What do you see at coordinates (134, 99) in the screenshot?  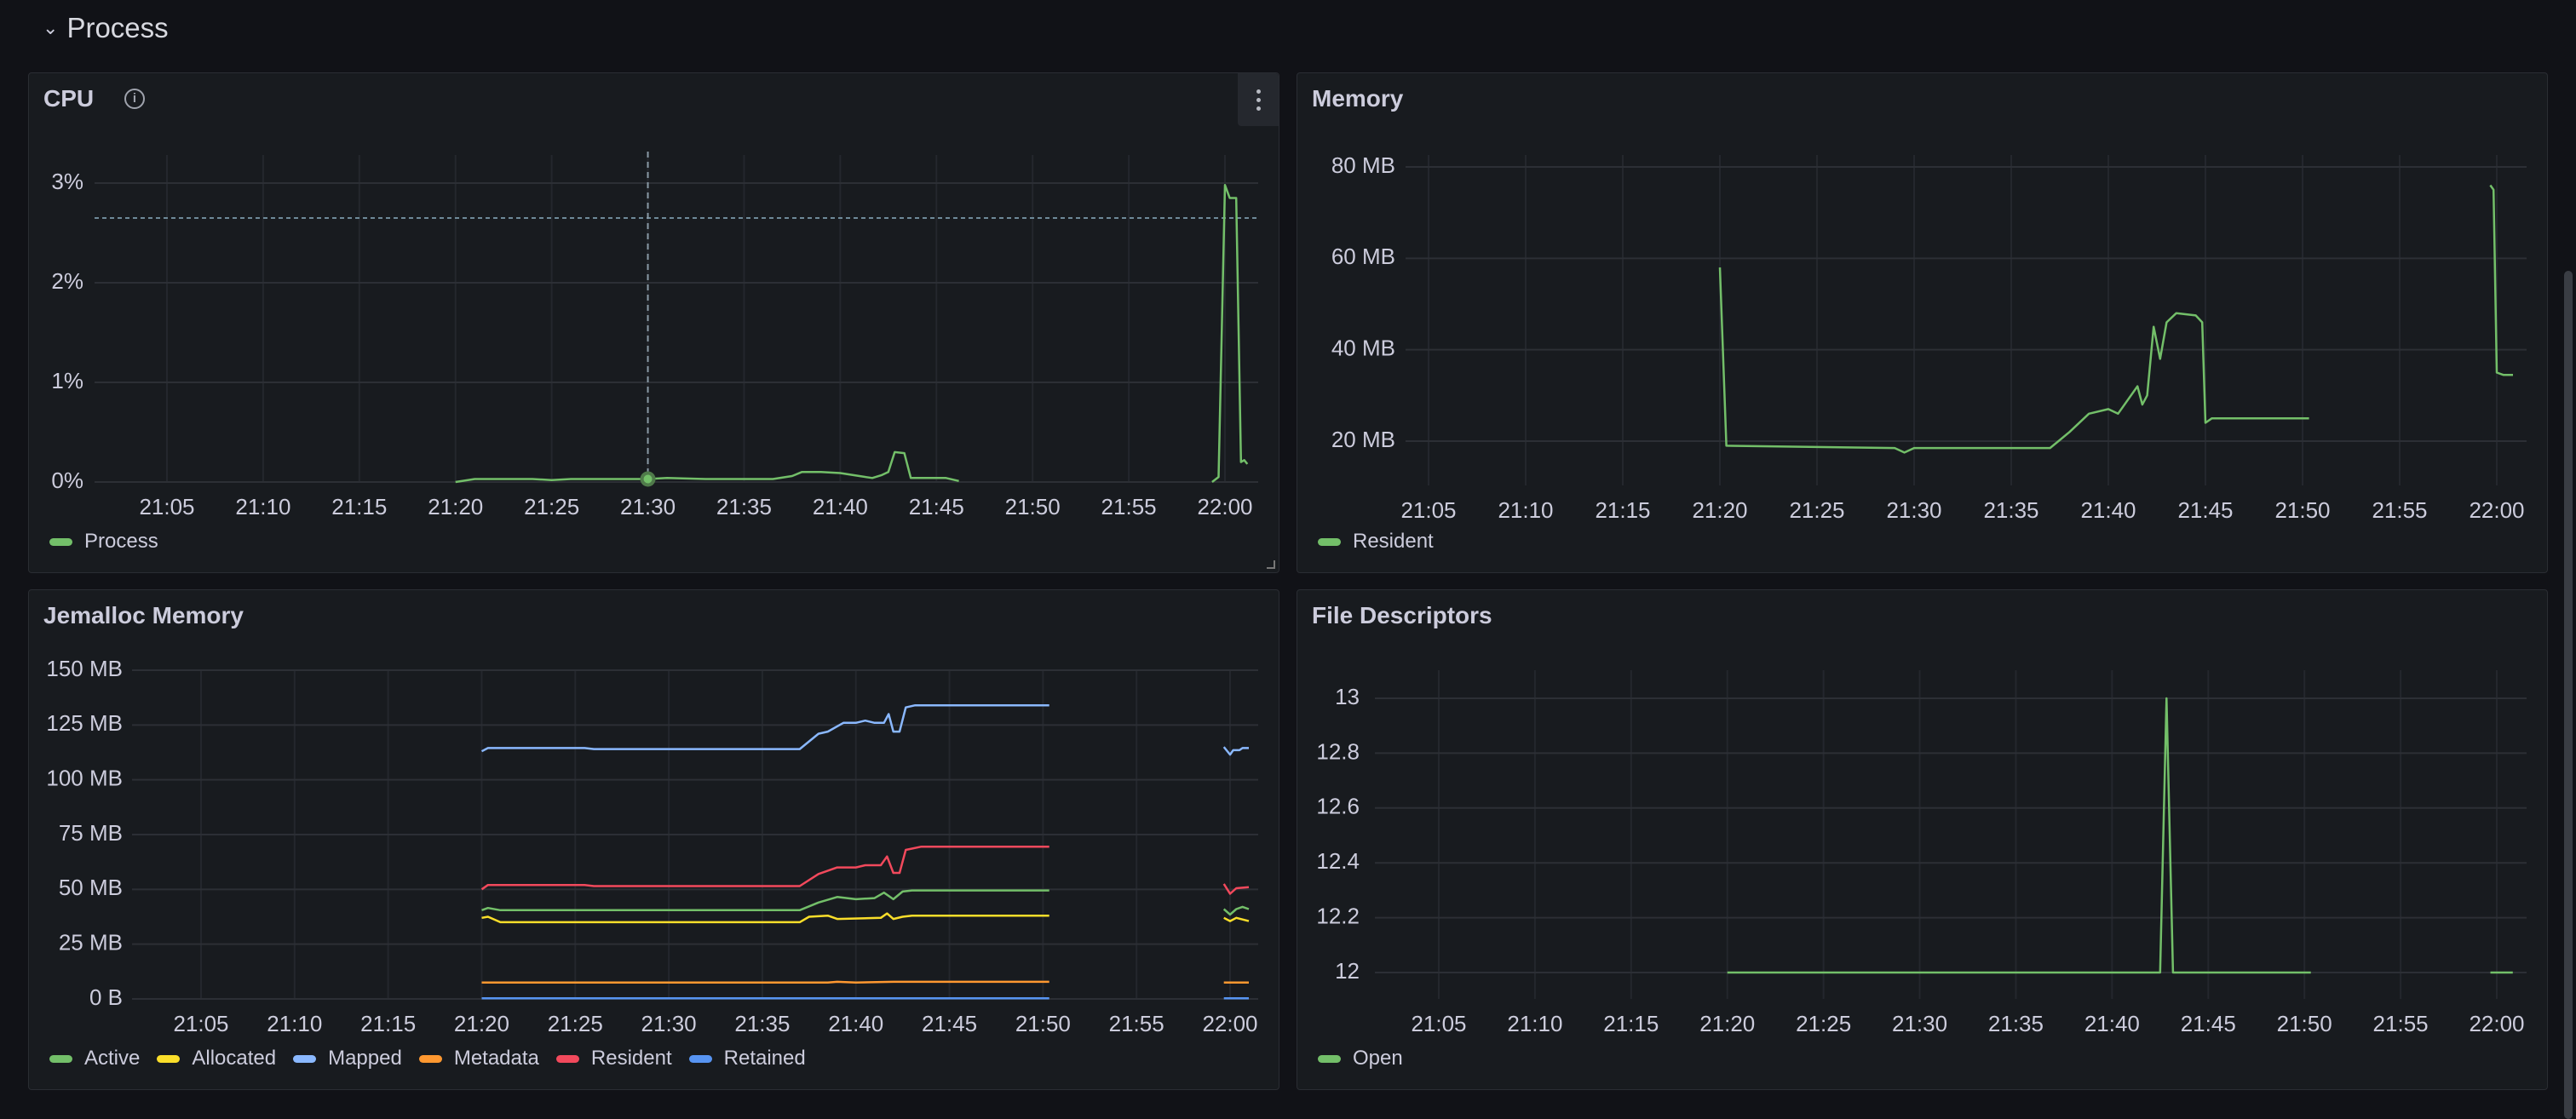 I see `info-icon: i` at bounding box center [134, 99].